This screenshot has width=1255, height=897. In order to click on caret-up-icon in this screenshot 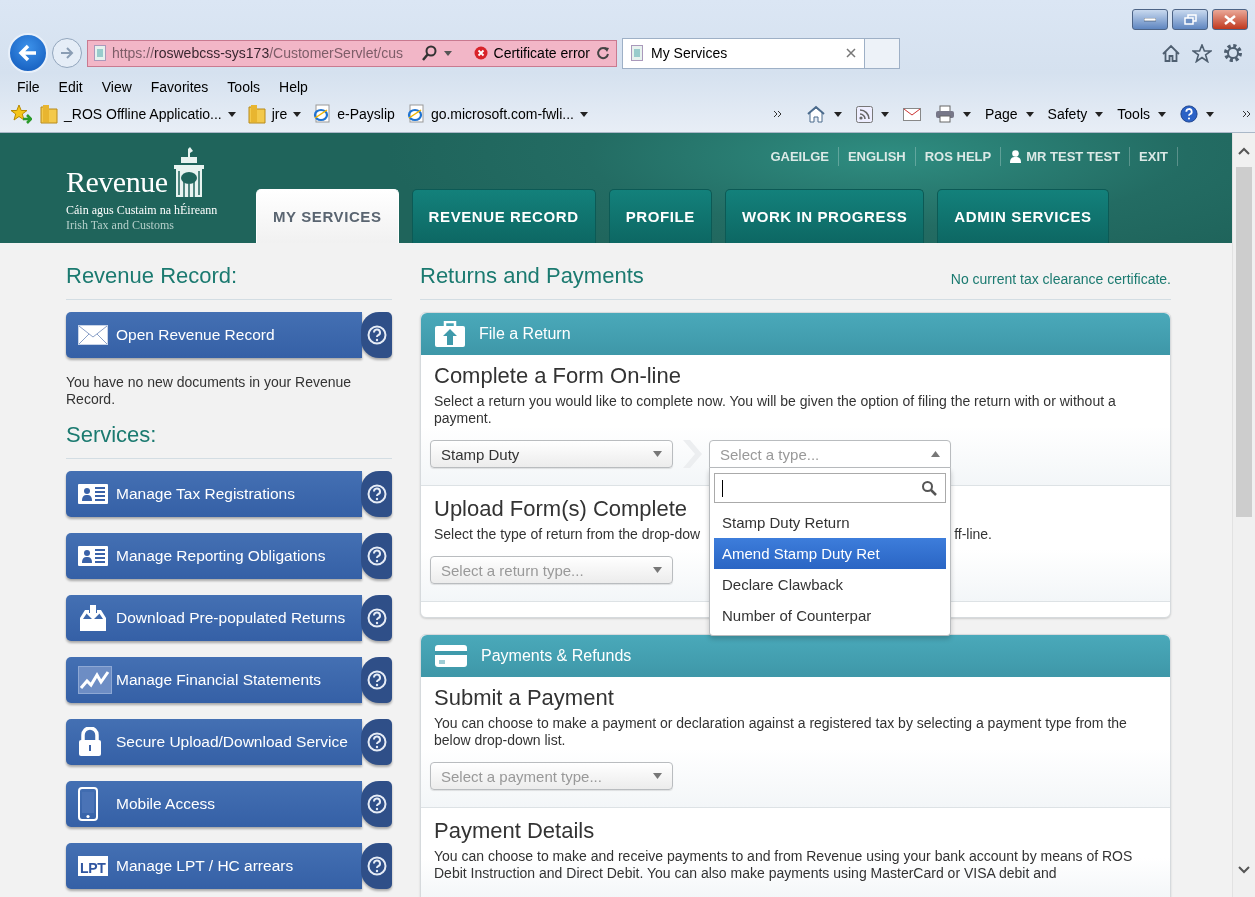, I will do `click(935, 454)`.